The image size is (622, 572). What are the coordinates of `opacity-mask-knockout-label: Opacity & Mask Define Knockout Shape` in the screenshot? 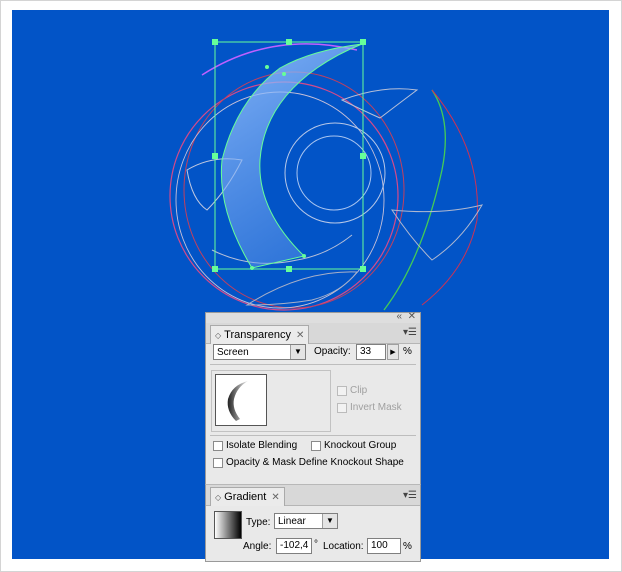 It's located at (315, 462).